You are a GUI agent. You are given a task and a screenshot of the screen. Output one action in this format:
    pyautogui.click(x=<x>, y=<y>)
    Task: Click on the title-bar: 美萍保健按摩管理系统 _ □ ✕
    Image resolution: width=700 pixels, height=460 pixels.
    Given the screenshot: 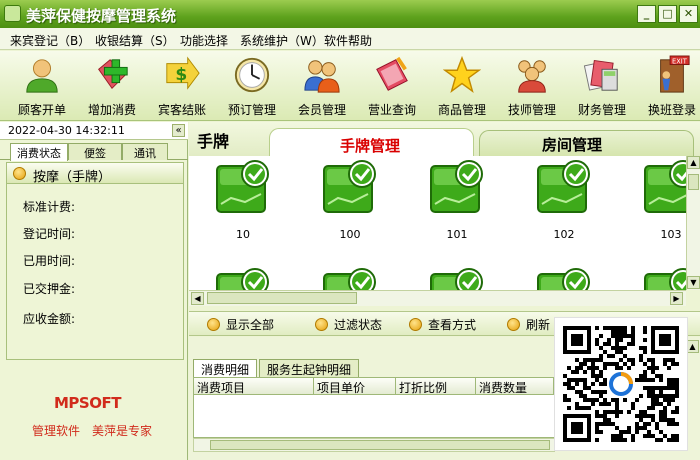 What is the action you would take?
    pyautogui.click(x=350, y=14)
    